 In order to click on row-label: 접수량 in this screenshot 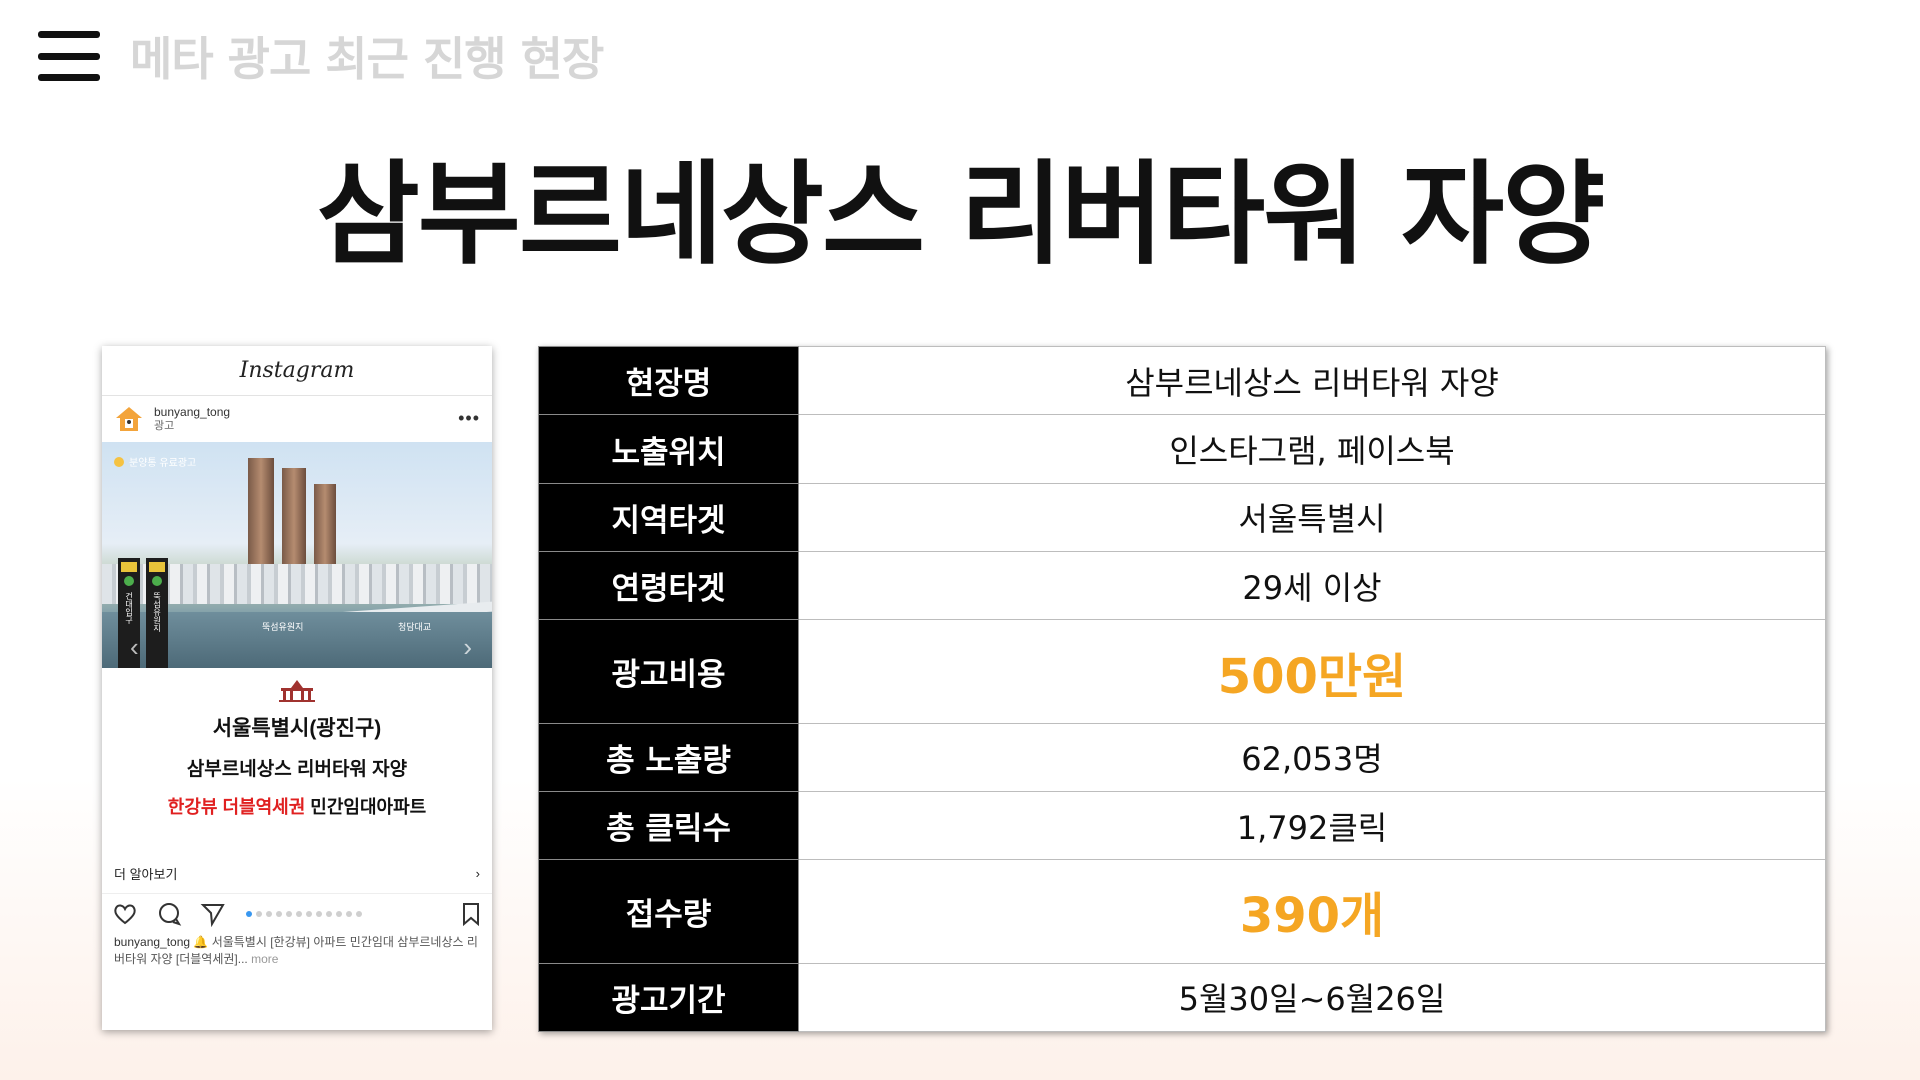, I will do `click(668, 911)`.